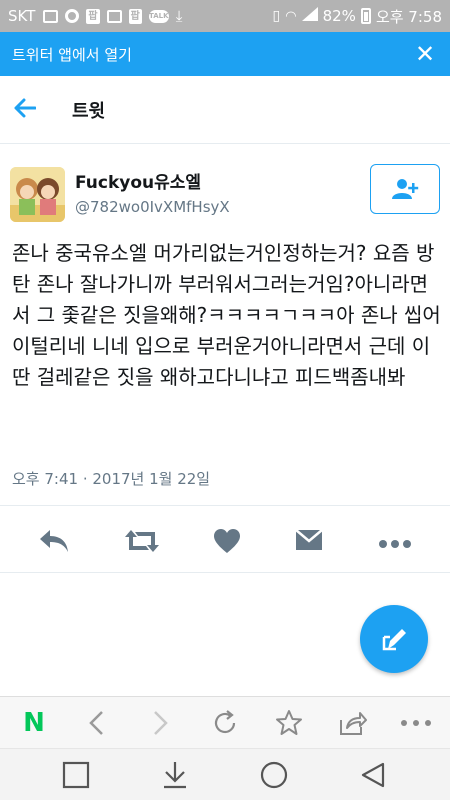  I want to click on notification-icons: 팝 팝 TALK ⤓, so click(112, 16).